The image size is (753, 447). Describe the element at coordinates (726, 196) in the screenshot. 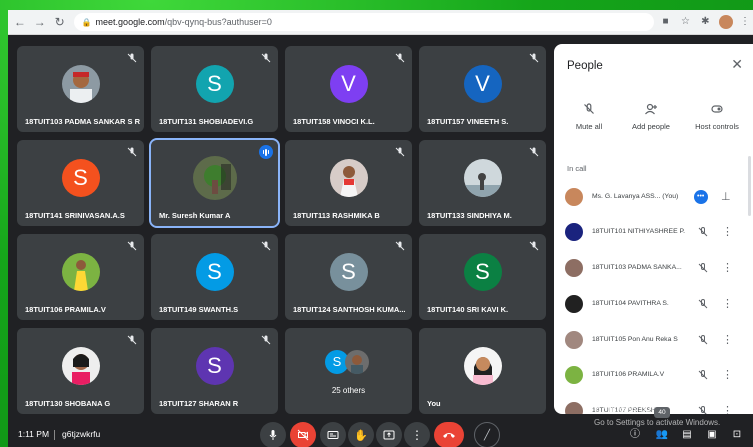

I see `pin-icon: ⊥` at that location.